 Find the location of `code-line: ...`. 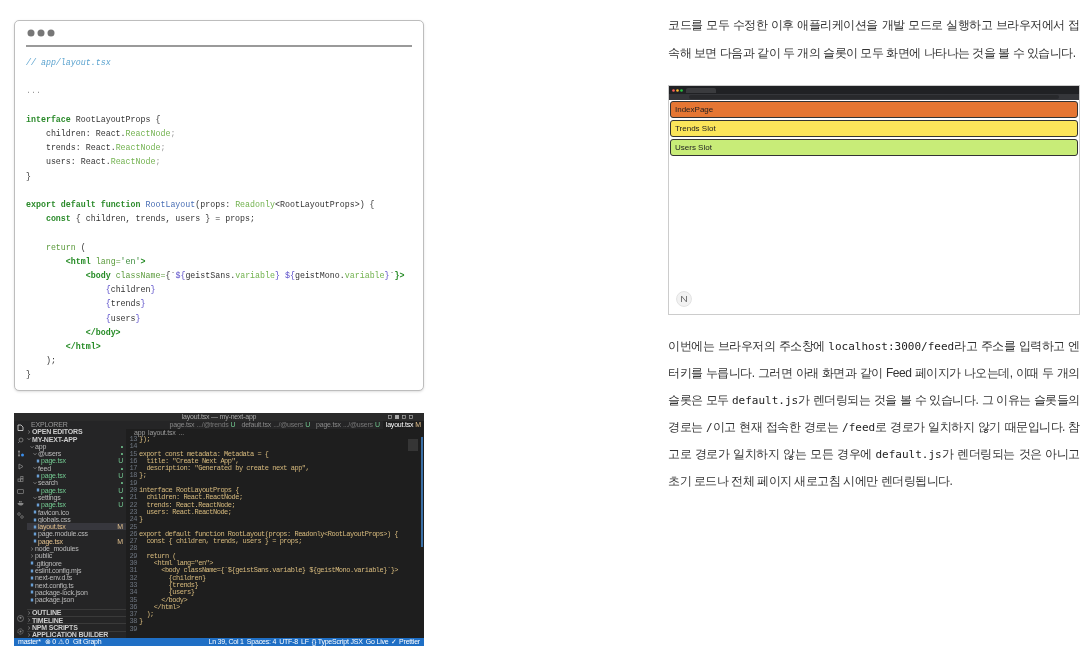

code-line: ... is located at coordinates (33, 91).